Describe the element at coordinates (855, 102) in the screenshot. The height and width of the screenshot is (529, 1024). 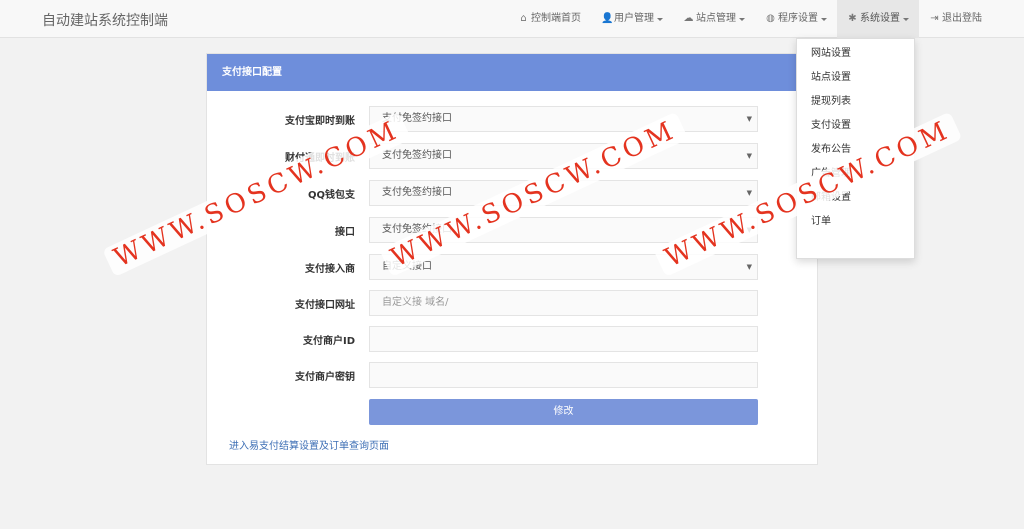
I see `dropdown-item-withdraw-list: 提现列表` at that location.